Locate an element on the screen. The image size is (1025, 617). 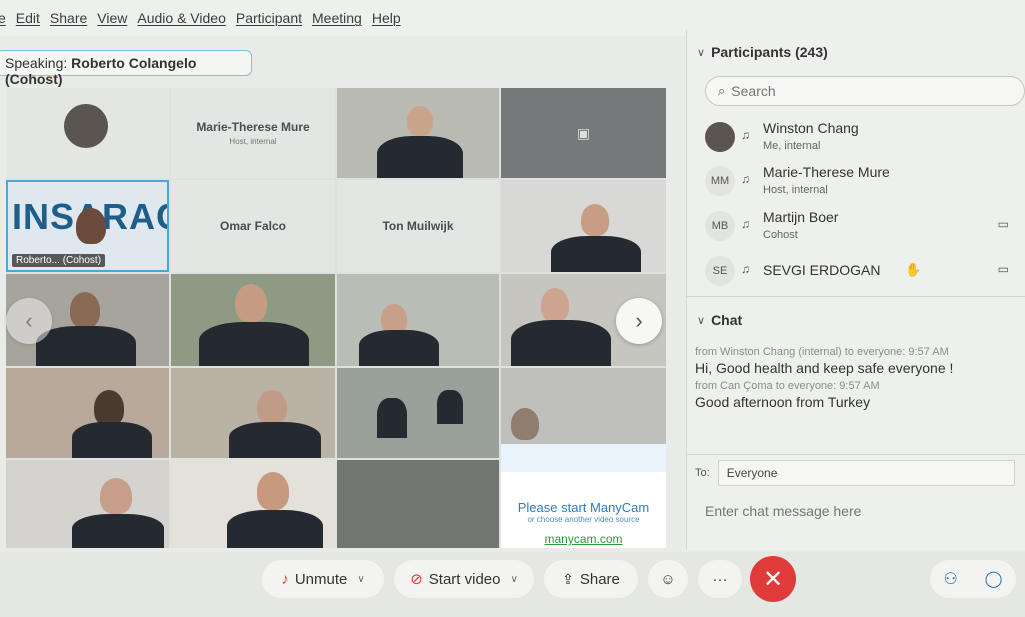
video-tile-marie: Marie-Therese Mure Host, internal is located at coordinates (253, 133).